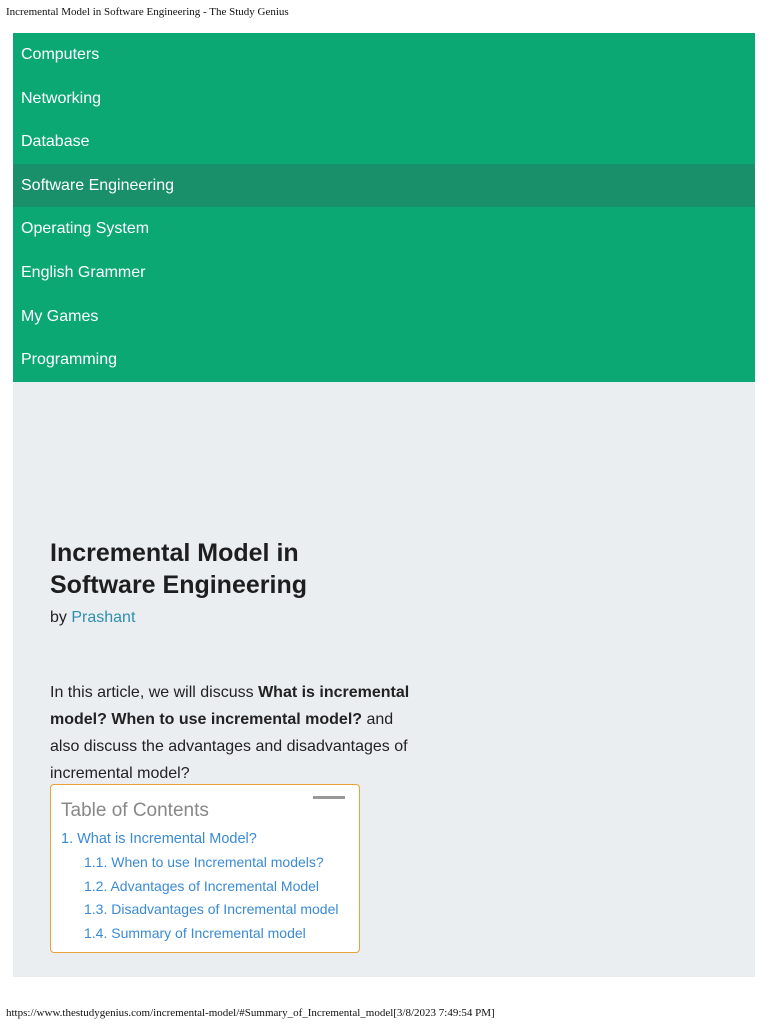 The height and width of the screenshot is (1024, 768). Describe the element at coordinates (384, 185) in the screenshot. I see `nav-software-engineering: Software Engineering` at that location.